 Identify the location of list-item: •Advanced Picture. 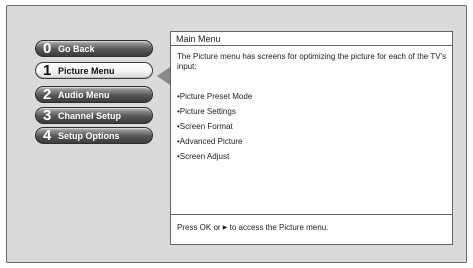
(210, 141).